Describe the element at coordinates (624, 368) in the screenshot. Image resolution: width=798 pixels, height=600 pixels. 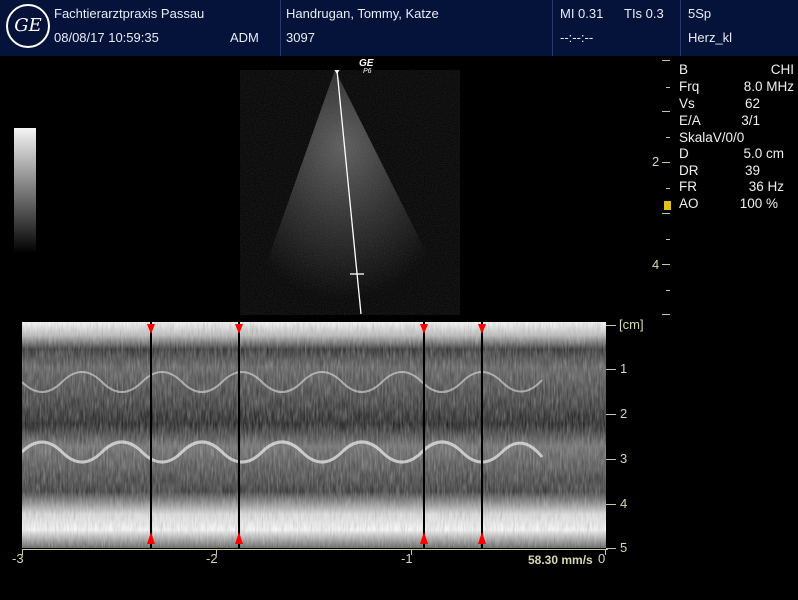
I see `mmode-depth-label: 1` at that location.